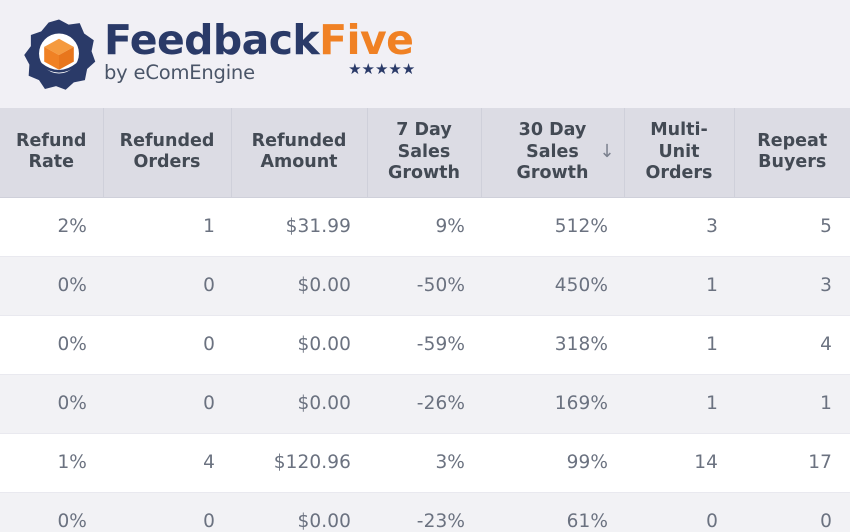  I want to click on column-header-label: 30 Day Sales Growth ↓, so click(565, 152).